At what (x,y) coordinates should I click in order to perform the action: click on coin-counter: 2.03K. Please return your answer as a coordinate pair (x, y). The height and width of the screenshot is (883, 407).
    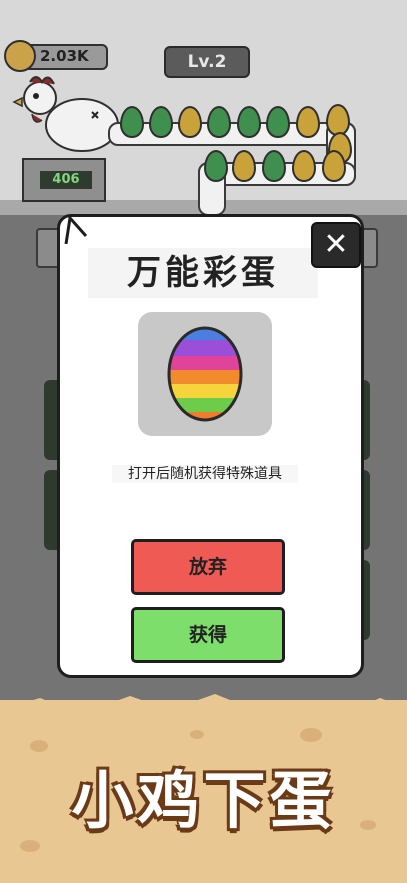
    Looking at the image, I should click on (56, 56).